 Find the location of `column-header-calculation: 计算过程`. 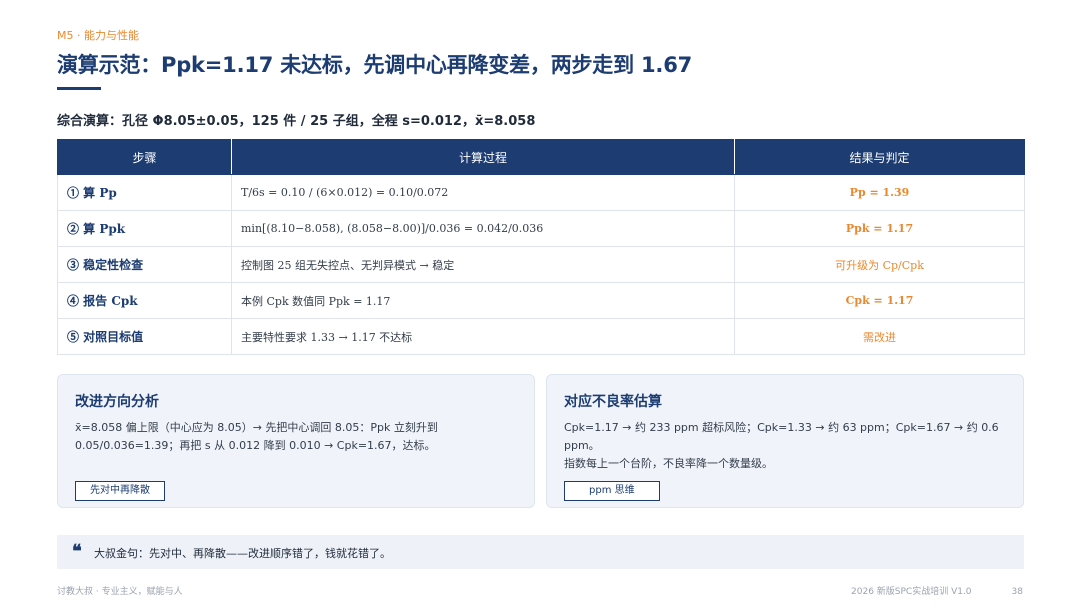

column-header-calculation: 计算过程 is located at coordinates (483, 157).